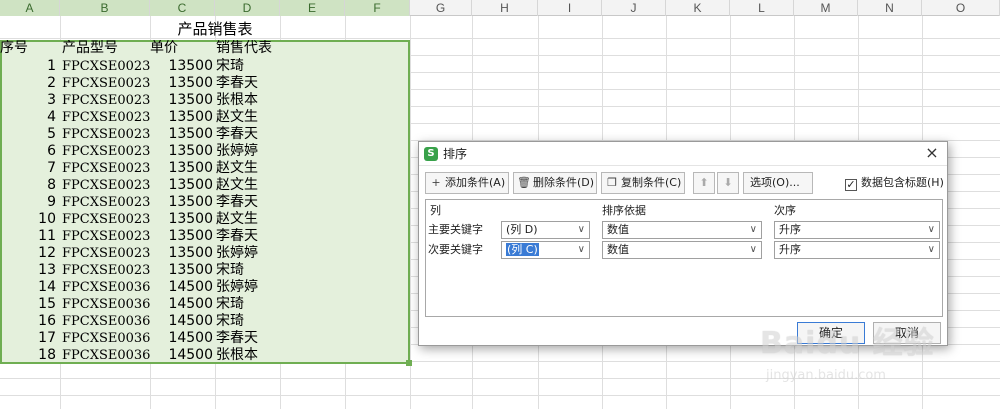 This screenshot has width=1000, height=409. I want to click on serial-cell: 18, so click(28, 355).